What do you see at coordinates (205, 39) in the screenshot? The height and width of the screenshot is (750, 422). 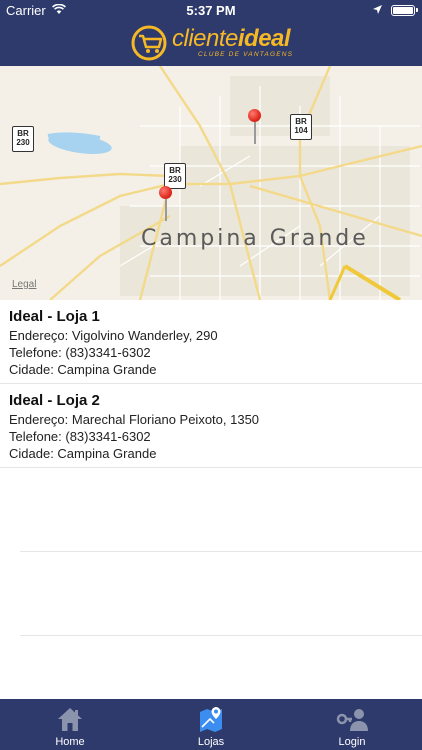 I see `brand-name-light: cliente` at bounding box center [205, 39].